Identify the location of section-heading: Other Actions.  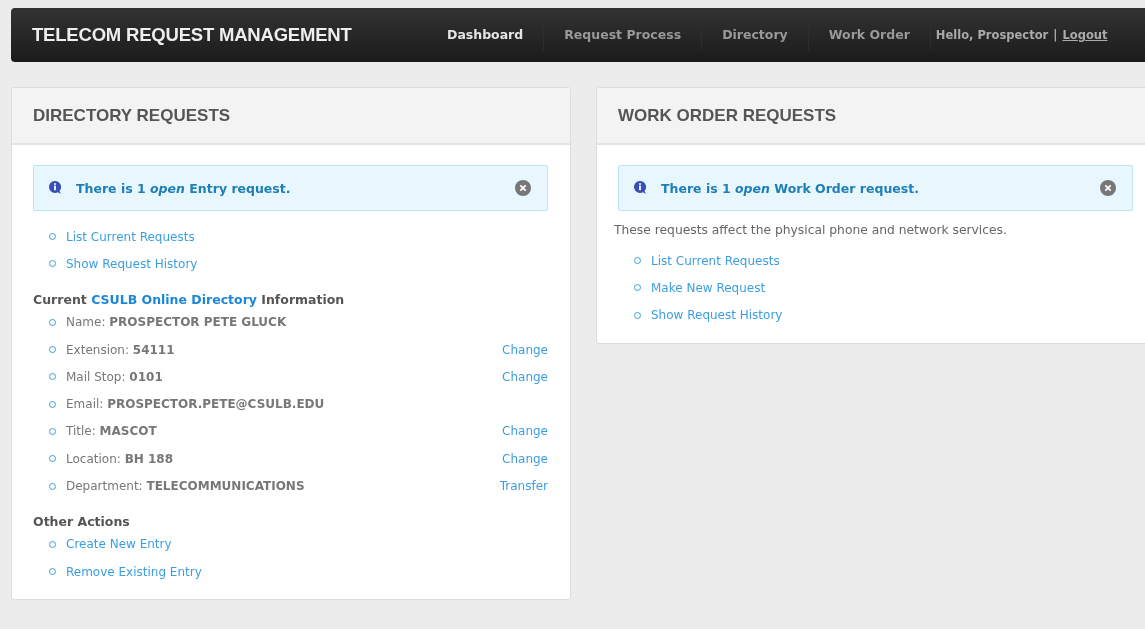
(82, 521).